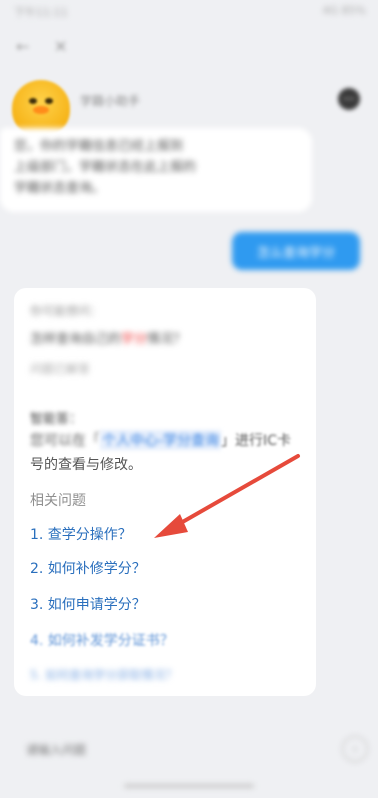 This screenshot has width=378, height=798. I want to click on answer-text-line: 您可以在「 个人中心-学分查询 」进行IC卡, so click(160, 440).